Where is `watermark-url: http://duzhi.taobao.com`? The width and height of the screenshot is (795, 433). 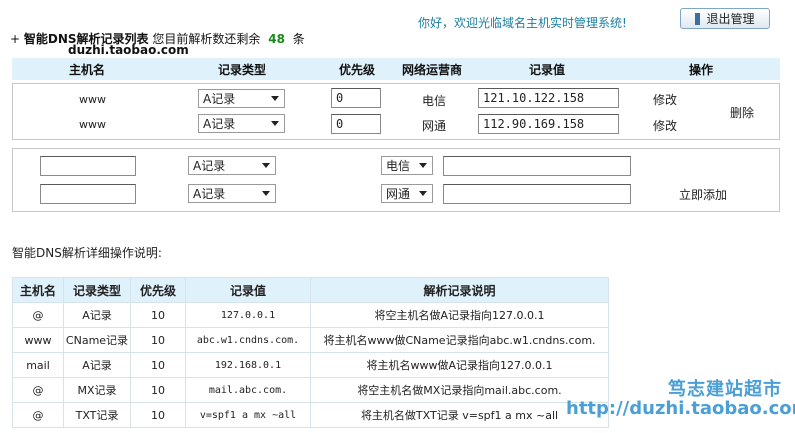
watermark-url: http://duzhi.taobao.com is located at coordinates (680, 408).